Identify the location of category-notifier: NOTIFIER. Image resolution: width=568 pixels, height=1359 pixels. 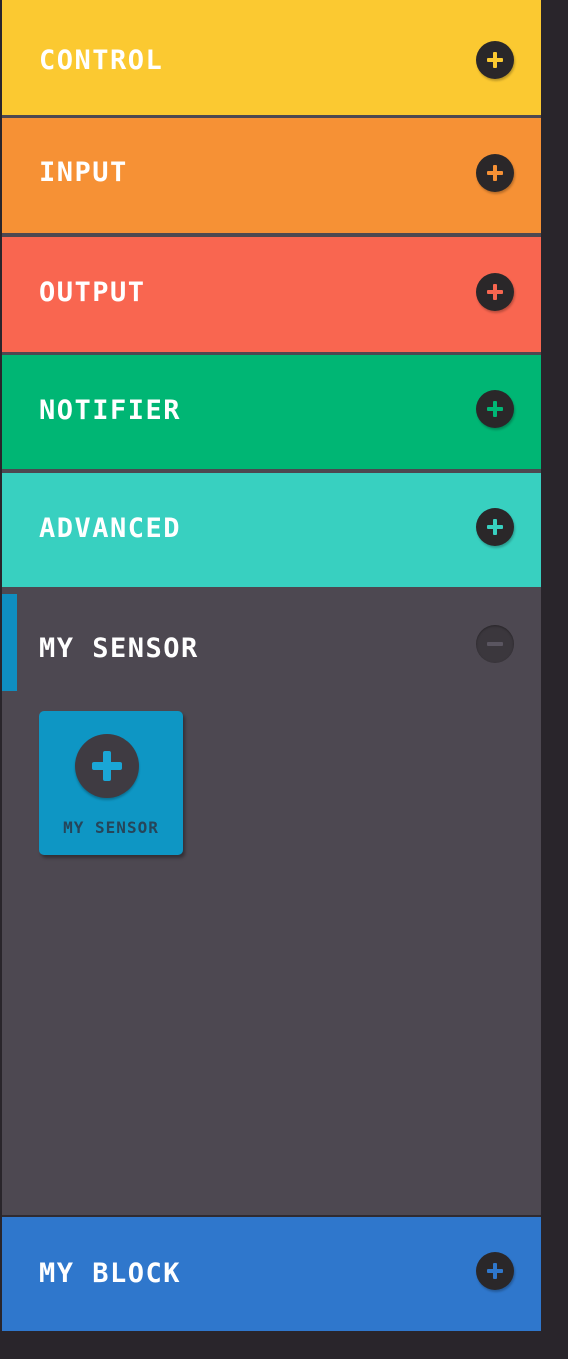
(271, 412).